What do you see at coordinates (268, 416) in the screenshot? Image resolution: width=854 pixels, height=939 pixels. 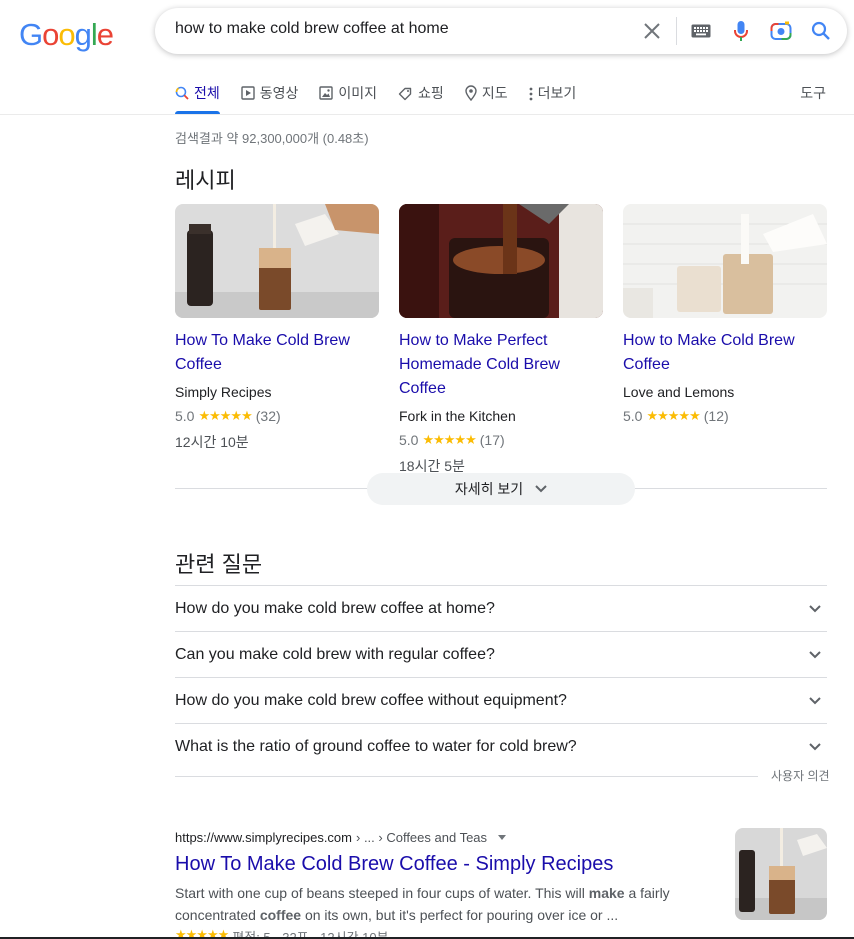 I see `rating-count: (32)` at bounding box center [268, 416].